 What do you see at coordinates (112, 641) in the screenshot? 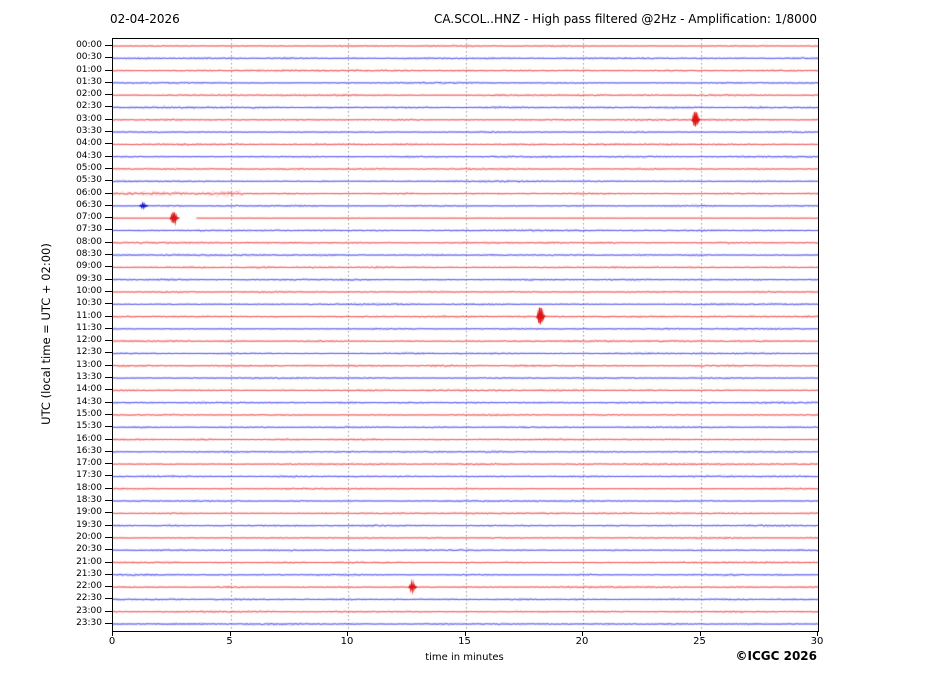
I see `x-tick-label: 0` at bounding box center [112, 641].